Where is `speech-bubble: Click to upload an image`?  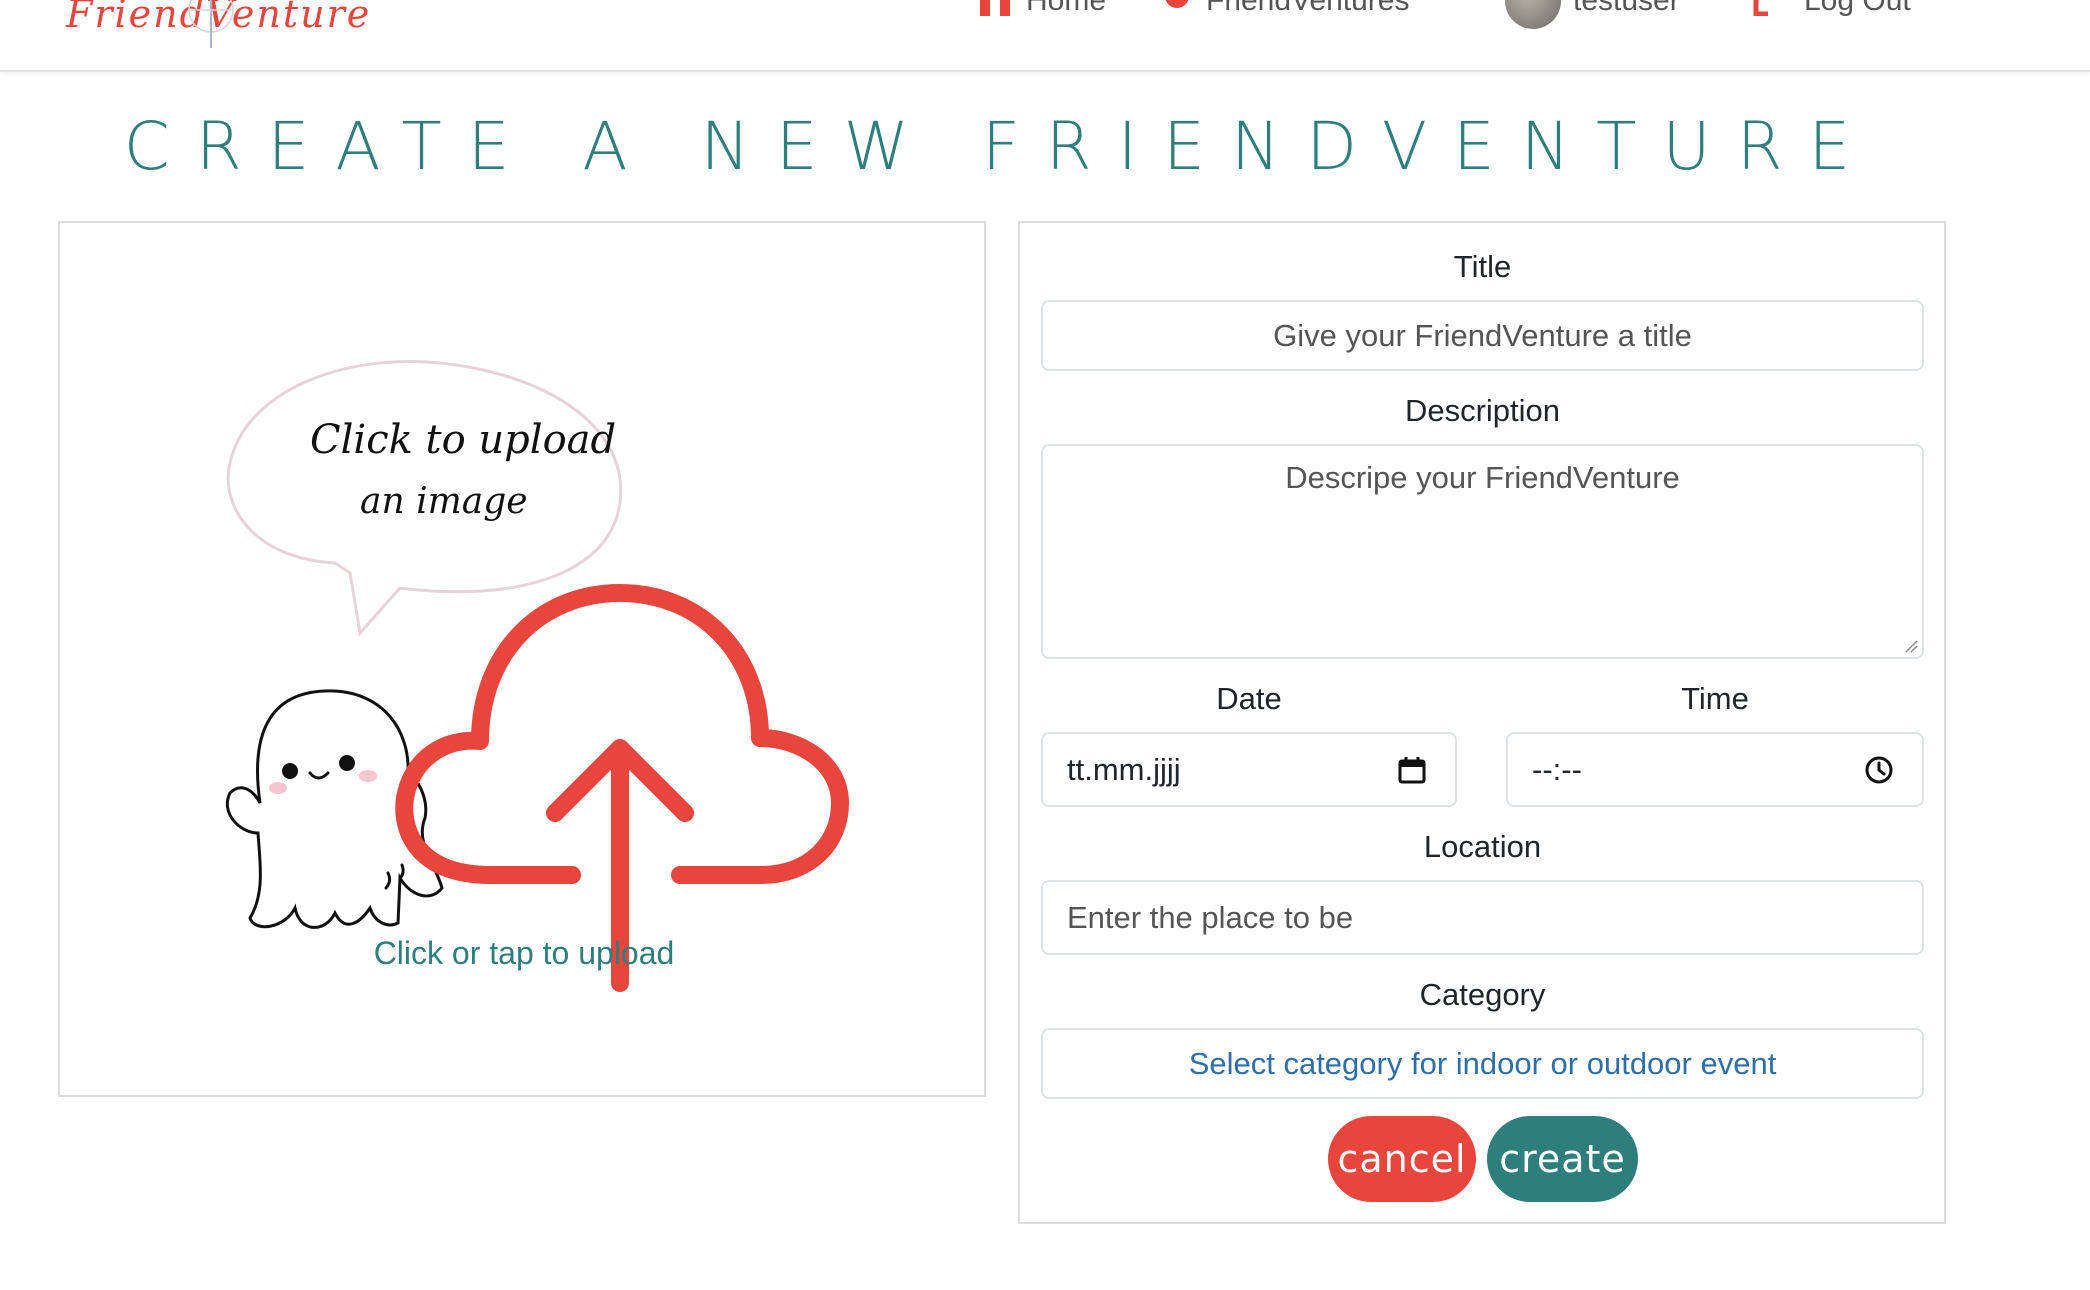
speech-bubble: Click to upload an image is located at coordinates (424, 498).